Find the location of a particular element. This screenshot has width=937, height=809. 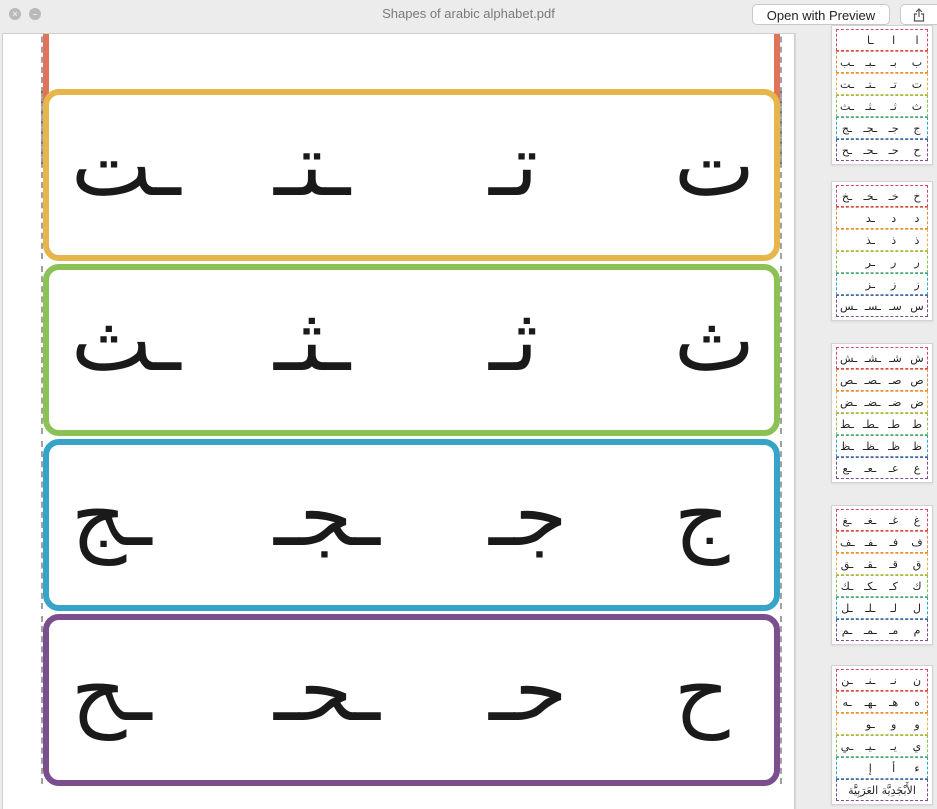

thumbnail-letter: ـط is located at coordinates (847, 424).